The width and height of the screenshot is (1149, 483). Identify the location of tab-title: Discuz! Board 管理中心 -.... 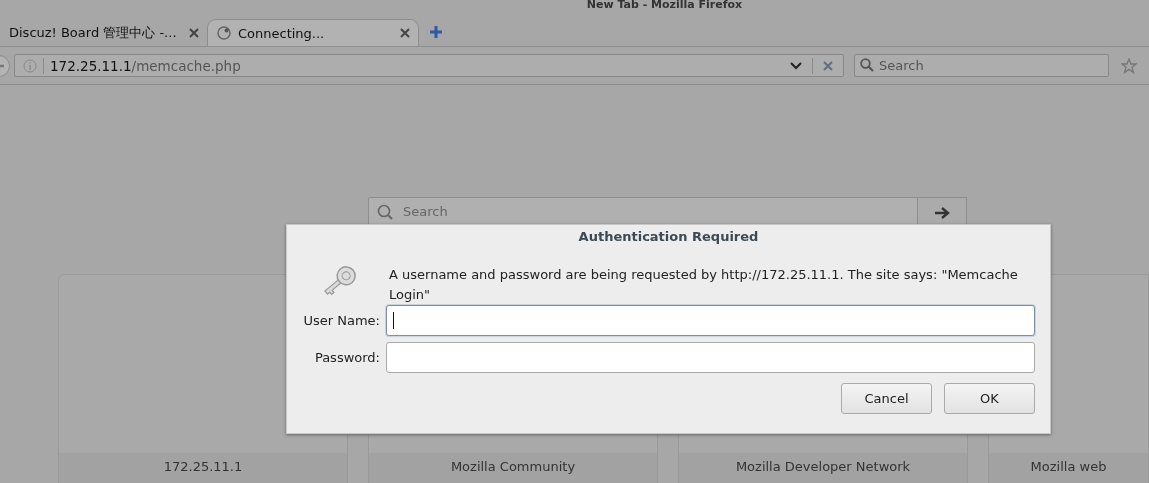
(93, 32).